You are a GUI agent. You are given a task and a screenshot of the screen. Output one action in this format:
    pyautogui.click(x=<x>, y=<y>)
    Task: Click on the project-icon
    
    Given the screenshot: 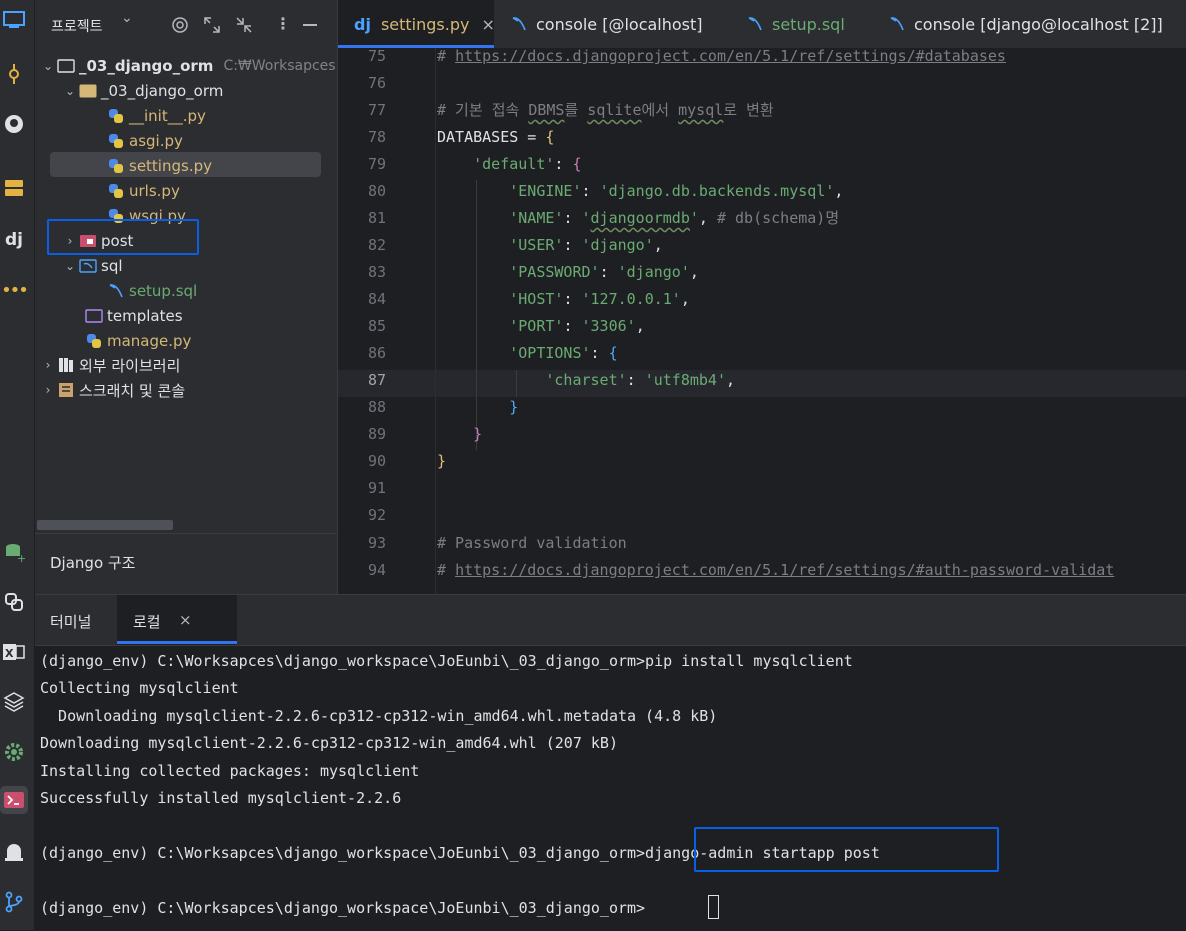 What is the action you would take?
    pyautogui.click(x=14, y=20)
    